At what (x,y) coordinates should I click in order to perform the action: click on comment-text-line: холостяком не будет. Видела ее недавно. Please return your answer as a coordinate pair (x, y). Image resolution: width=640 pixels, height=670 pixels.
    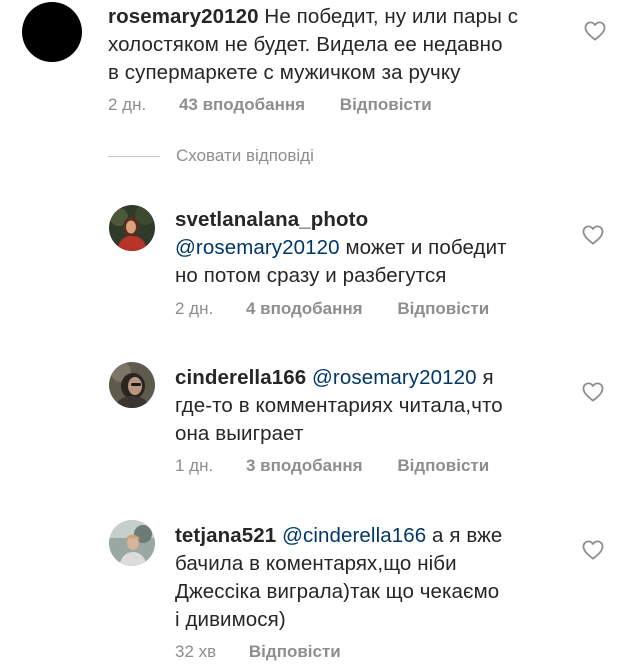
    Looking at the image, I should click on (305, 44).